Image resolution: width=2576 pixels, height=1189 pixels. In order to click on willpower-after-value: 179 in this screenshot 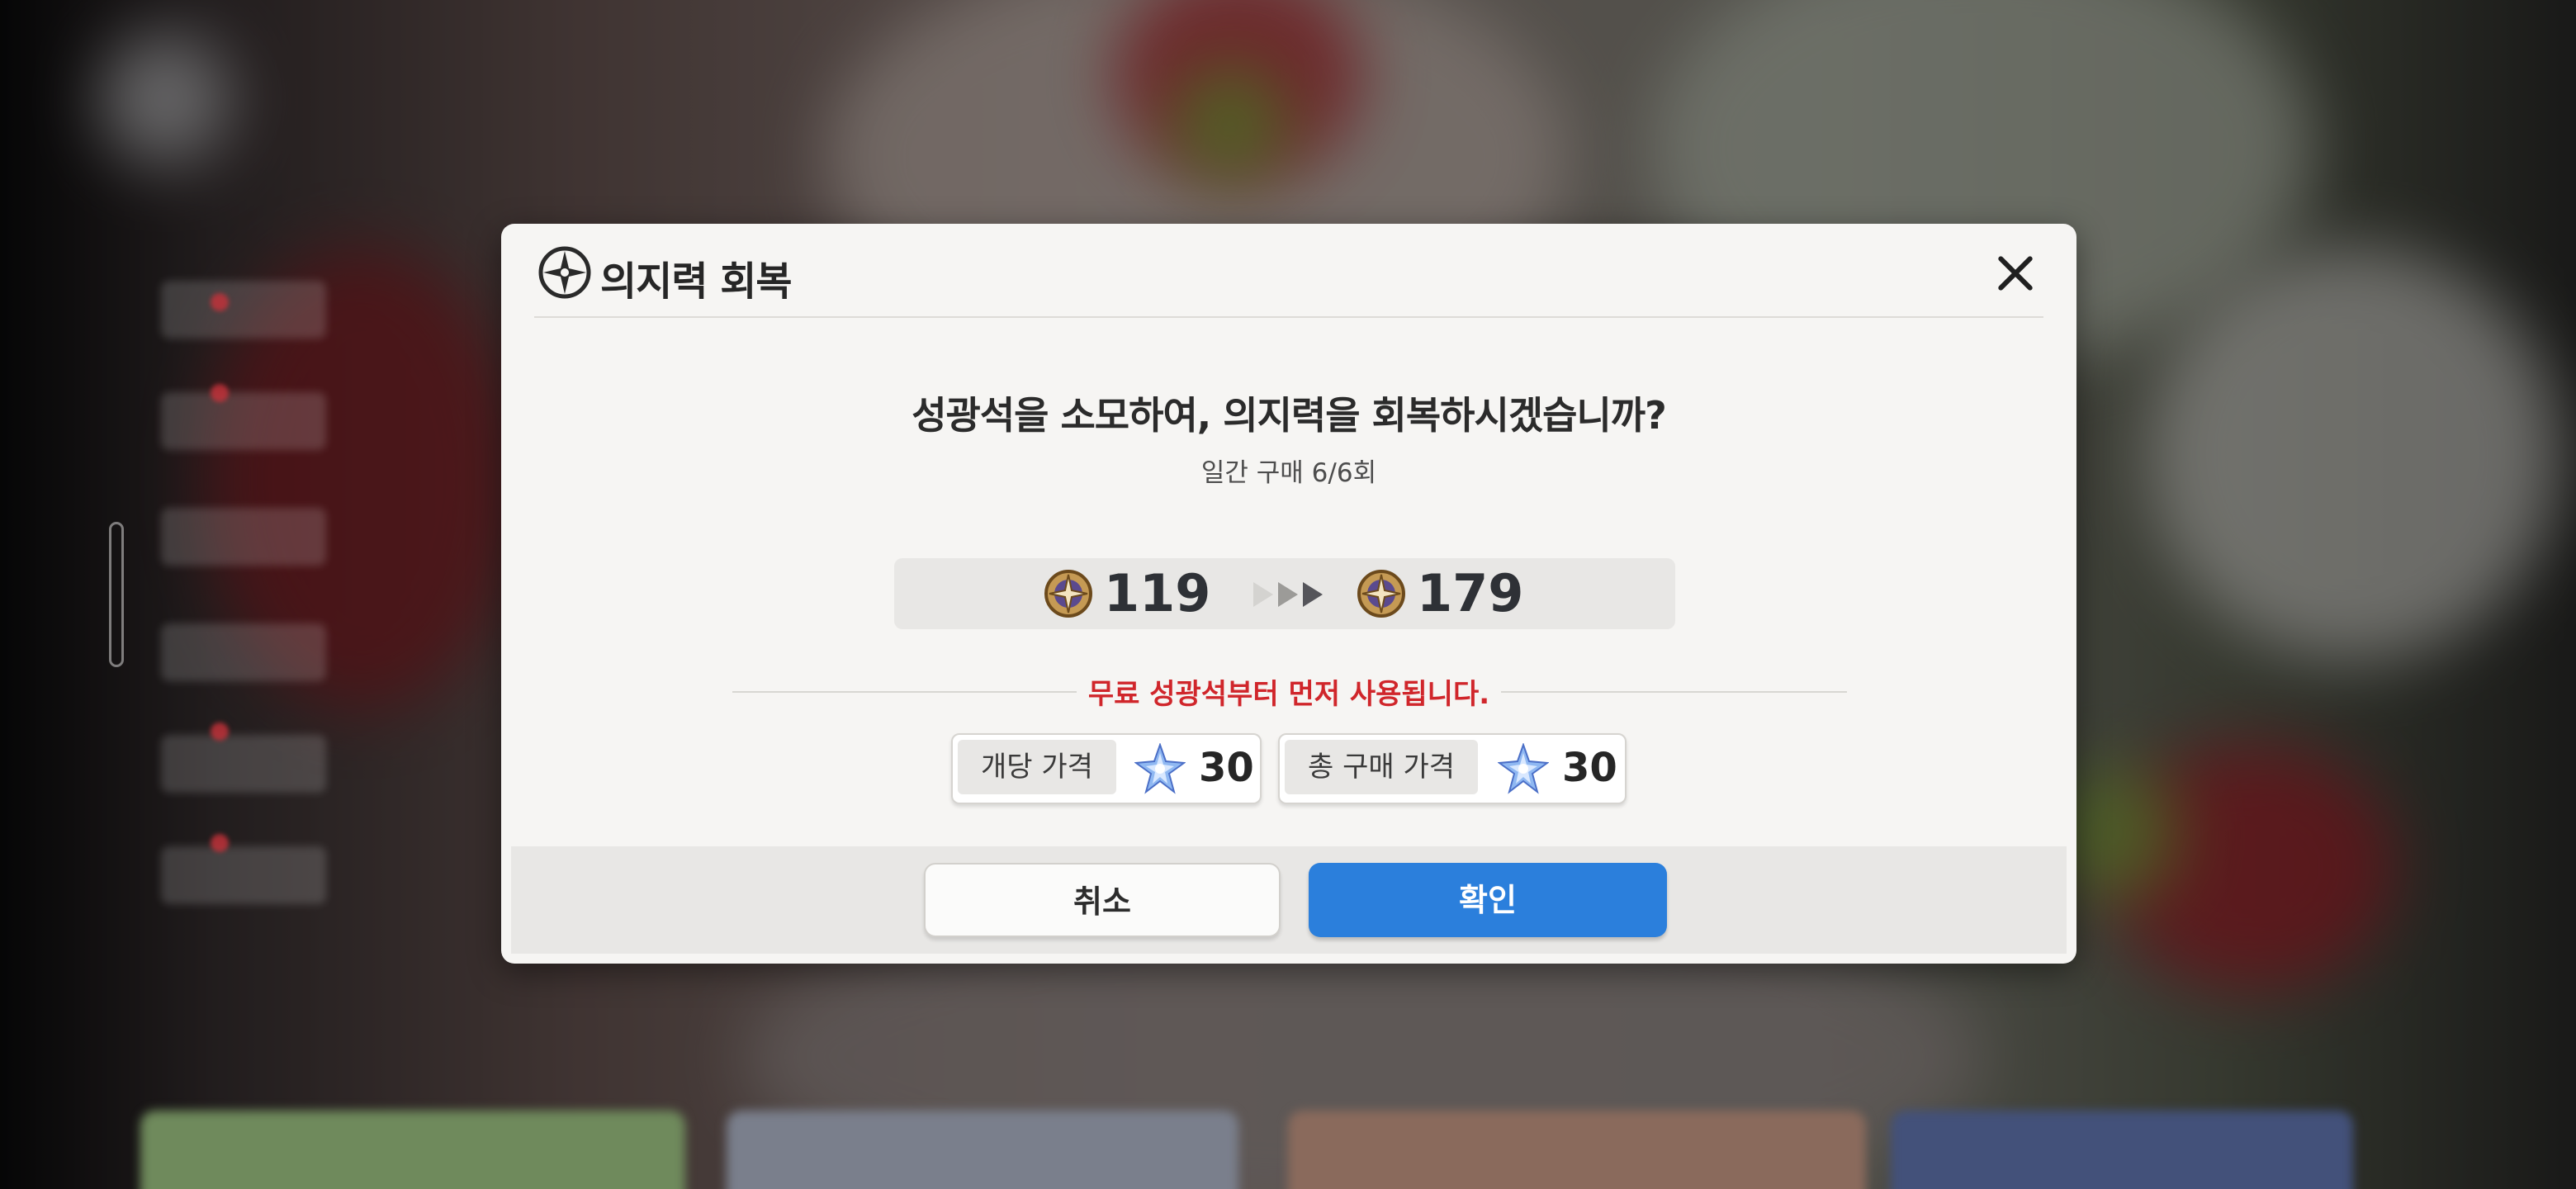, I will do `click(1470, 593)`.